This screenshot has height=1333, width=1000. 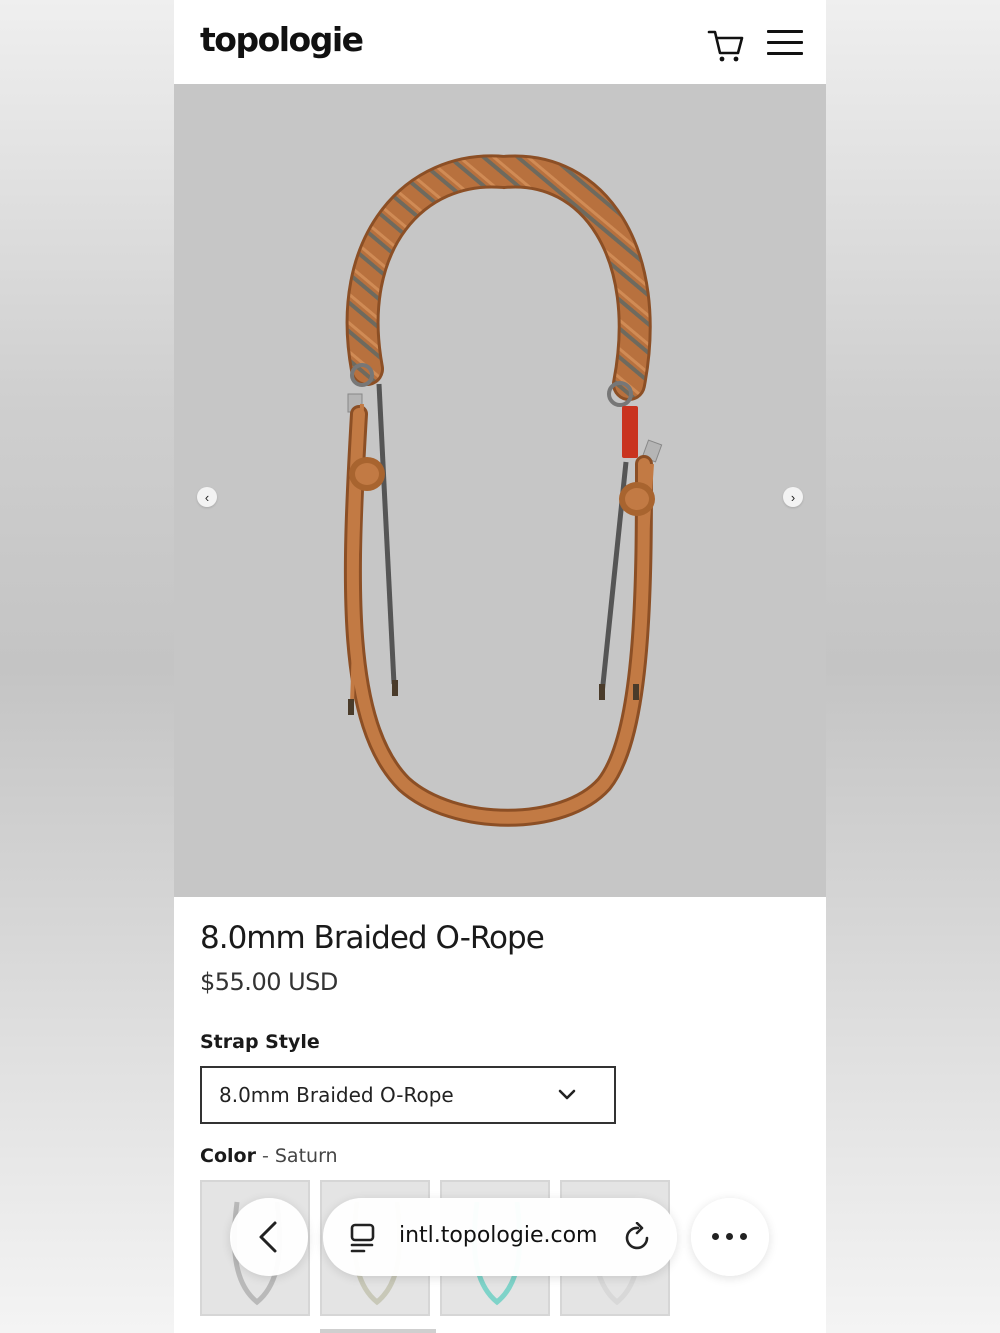 I want to click on product-price: $55.00 USD, so click(x=269, y=982).